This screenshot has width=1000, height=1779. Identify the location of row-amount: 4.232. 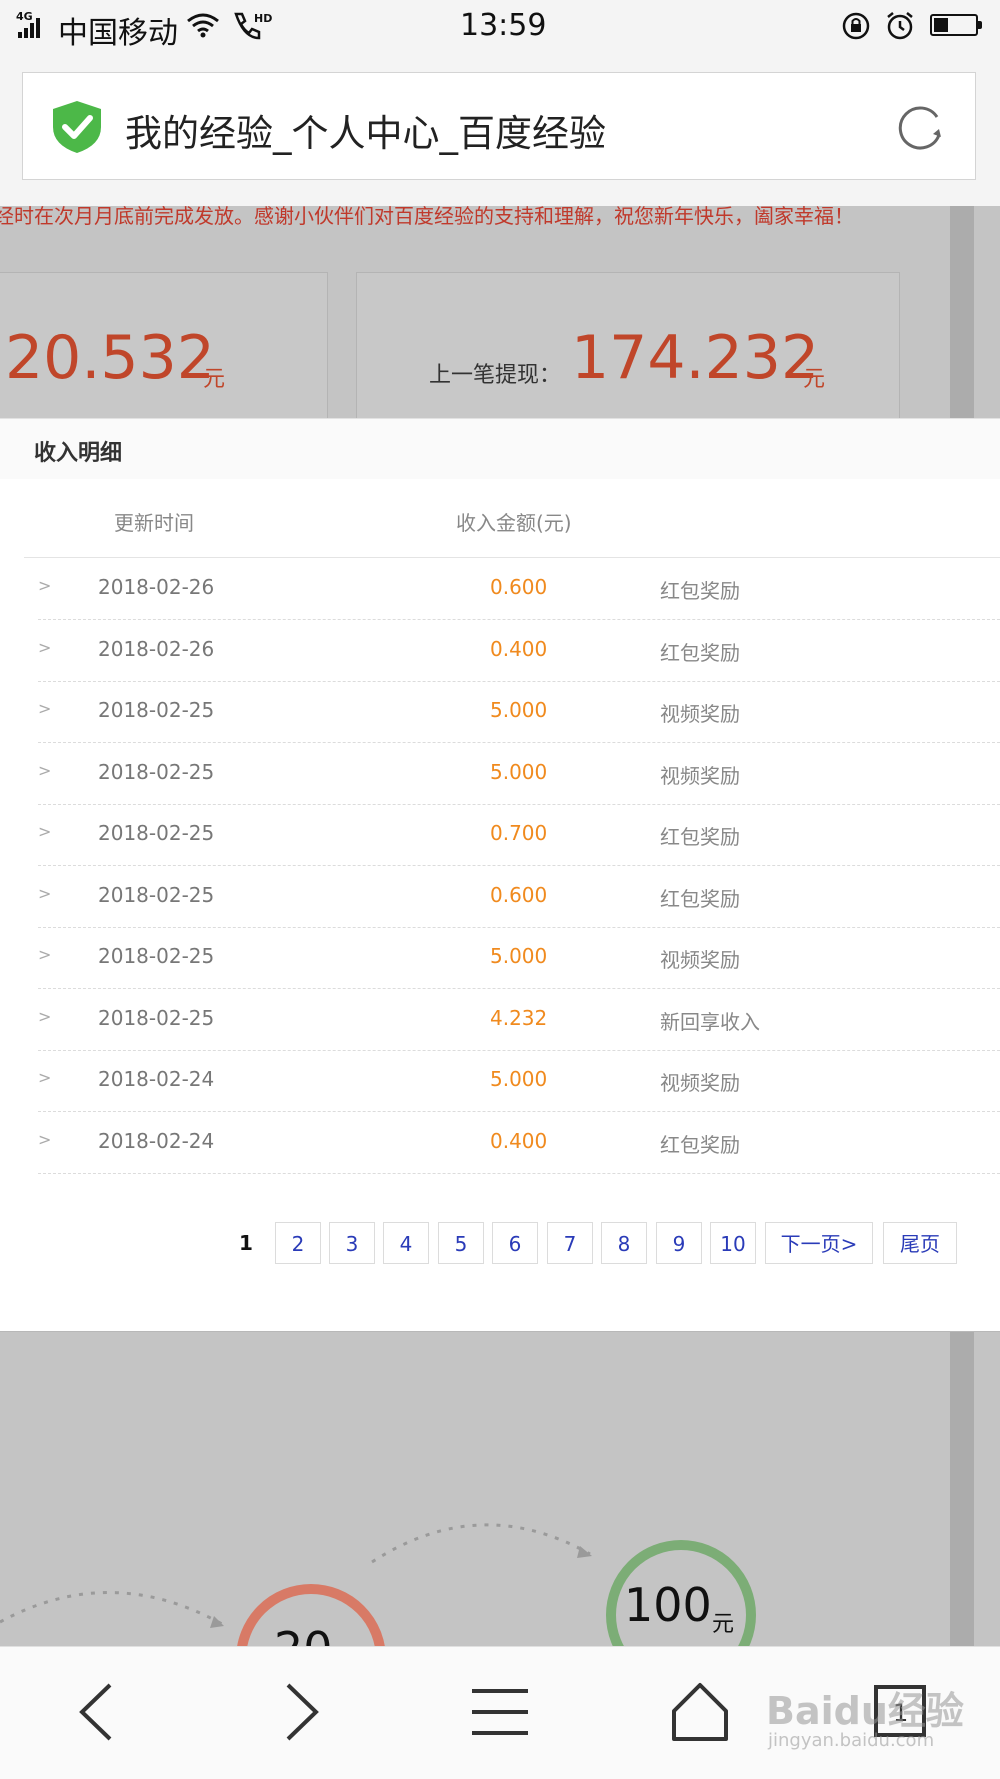
(519, 1017).